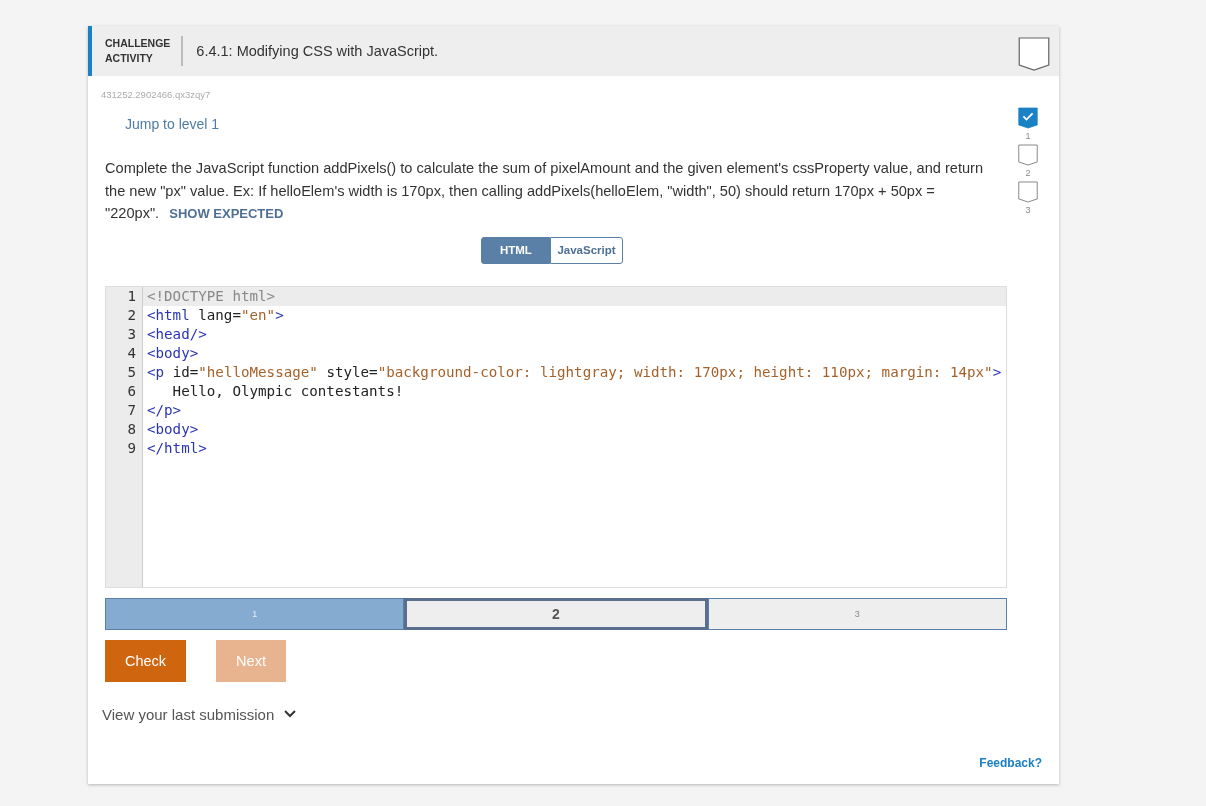  Describe the element at coordinates (545, 191) in the screenshot. I see `instructions-text: Complete the JavaScript function addPixels() to calculate the sum of pixelAmount and the given element's cssProperty value, and return the new "px" value. Ex: If helloElem's width is 170px, then calling addPixels(helloElem, "width", 50) should return 170px + 50px = "220px". SHOW EXPECTED` at that location.